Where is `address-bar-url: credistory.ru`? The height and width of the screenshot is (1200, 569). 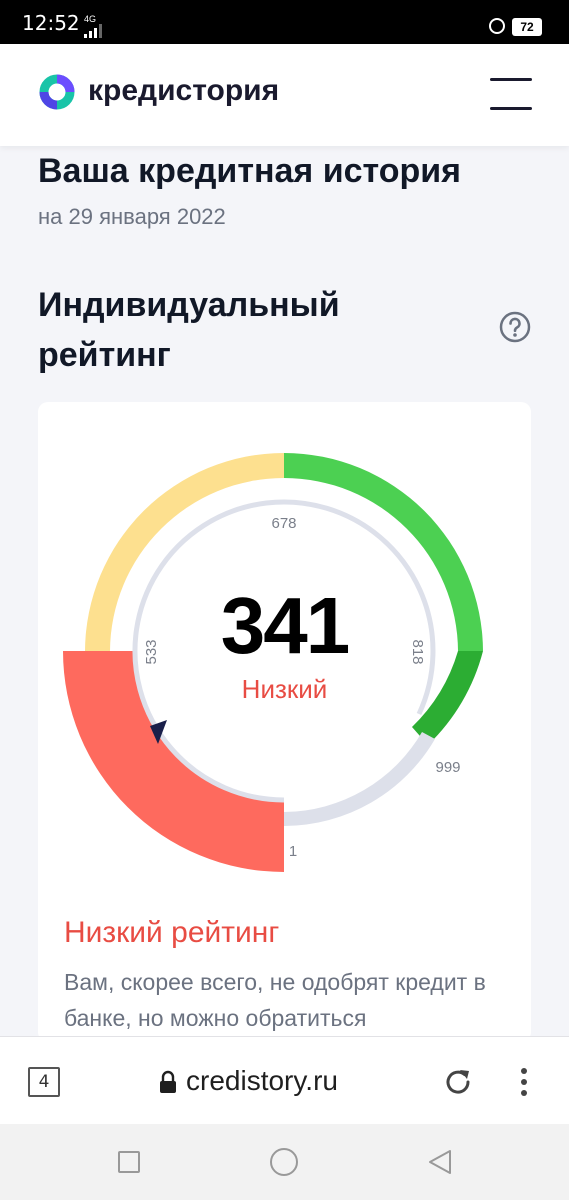
address-bar-url: credistory.ru is located at coordinates (262, 1081).